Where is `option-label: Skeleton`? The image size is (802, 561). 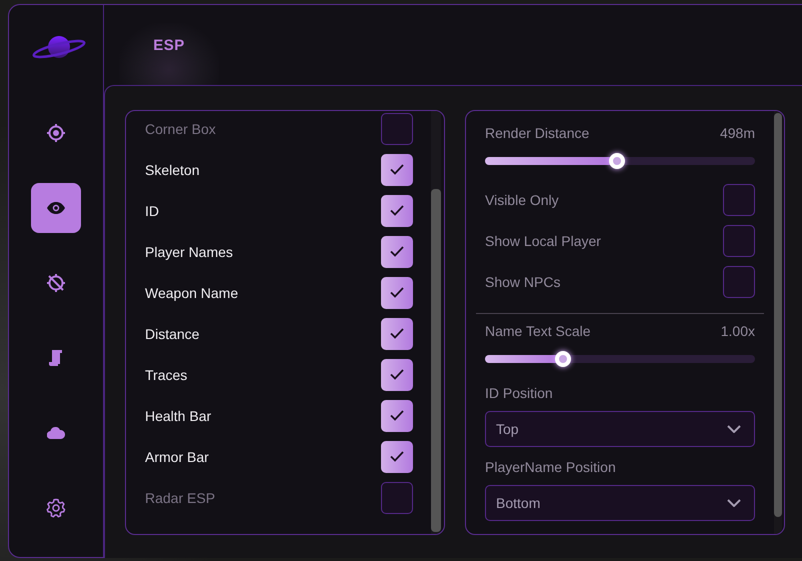
option-label: Skeleton is located at coordinates (172, 170).